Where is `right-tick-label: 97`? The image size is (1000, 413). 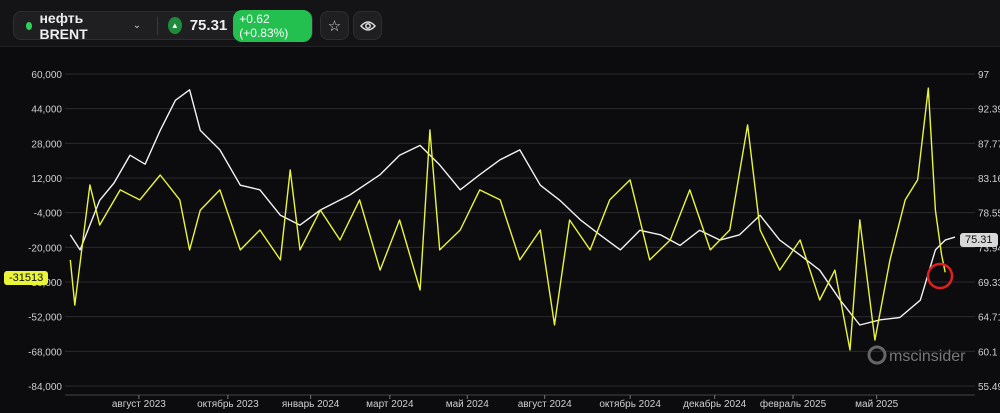 right-tick-label: 97 is located at coordinates (984, 75).